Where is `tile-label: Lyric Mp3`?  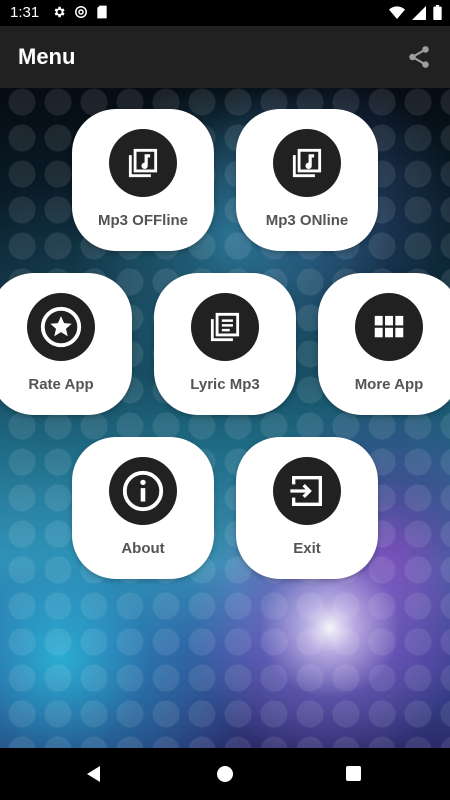 tile-label: Lyric Mp3 is located at coordinates (225, 384).